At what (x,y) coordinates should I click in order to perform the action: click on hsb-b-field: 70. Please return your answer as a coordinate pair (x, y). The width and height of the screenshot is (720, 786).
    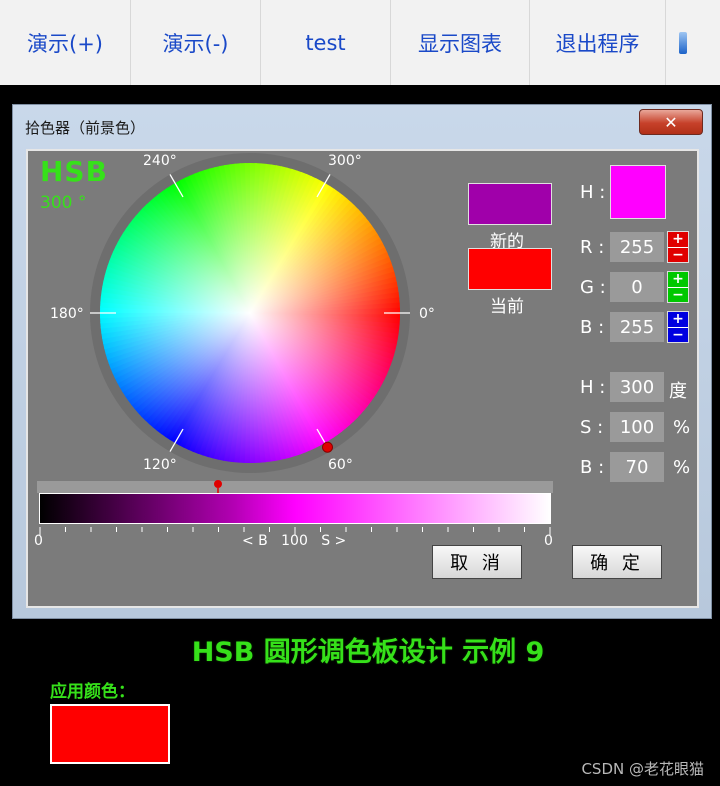
    Looking at the image, I should click on (637, 467).